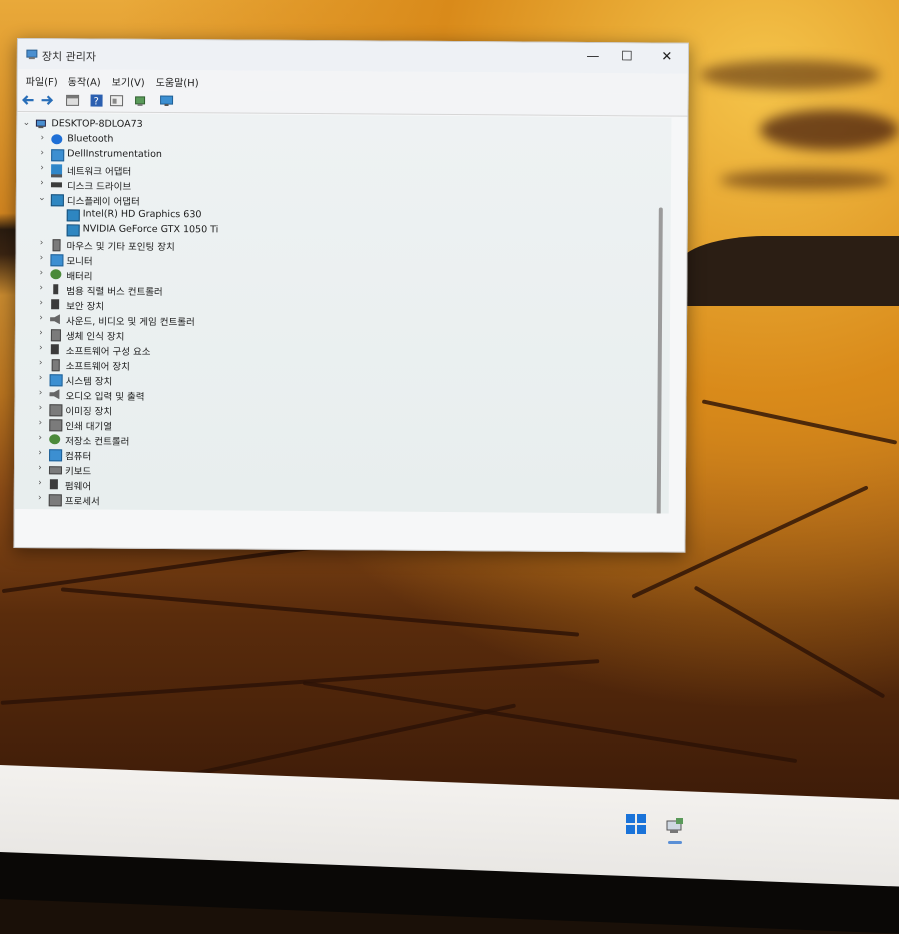 Image resolution: width=899 pixels, height=934 pixels. Describe the element at coordinates (55, 319) in the screenshot. I see `speaker-icon` at that location.